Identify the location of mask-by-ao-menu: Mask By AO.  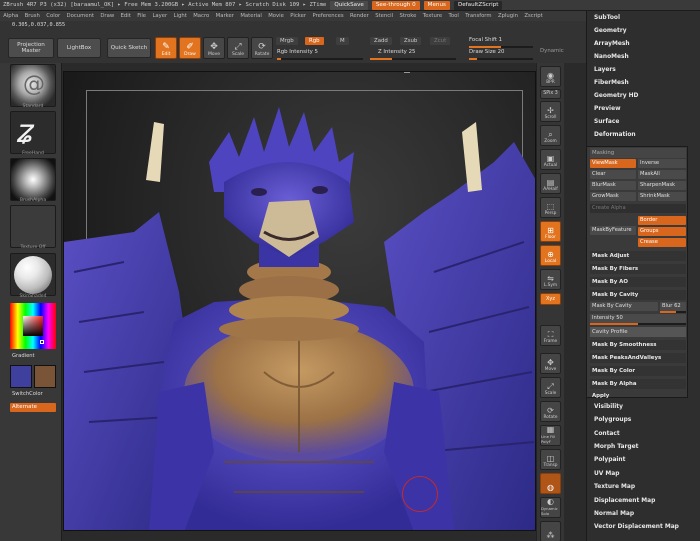
(638, 282).